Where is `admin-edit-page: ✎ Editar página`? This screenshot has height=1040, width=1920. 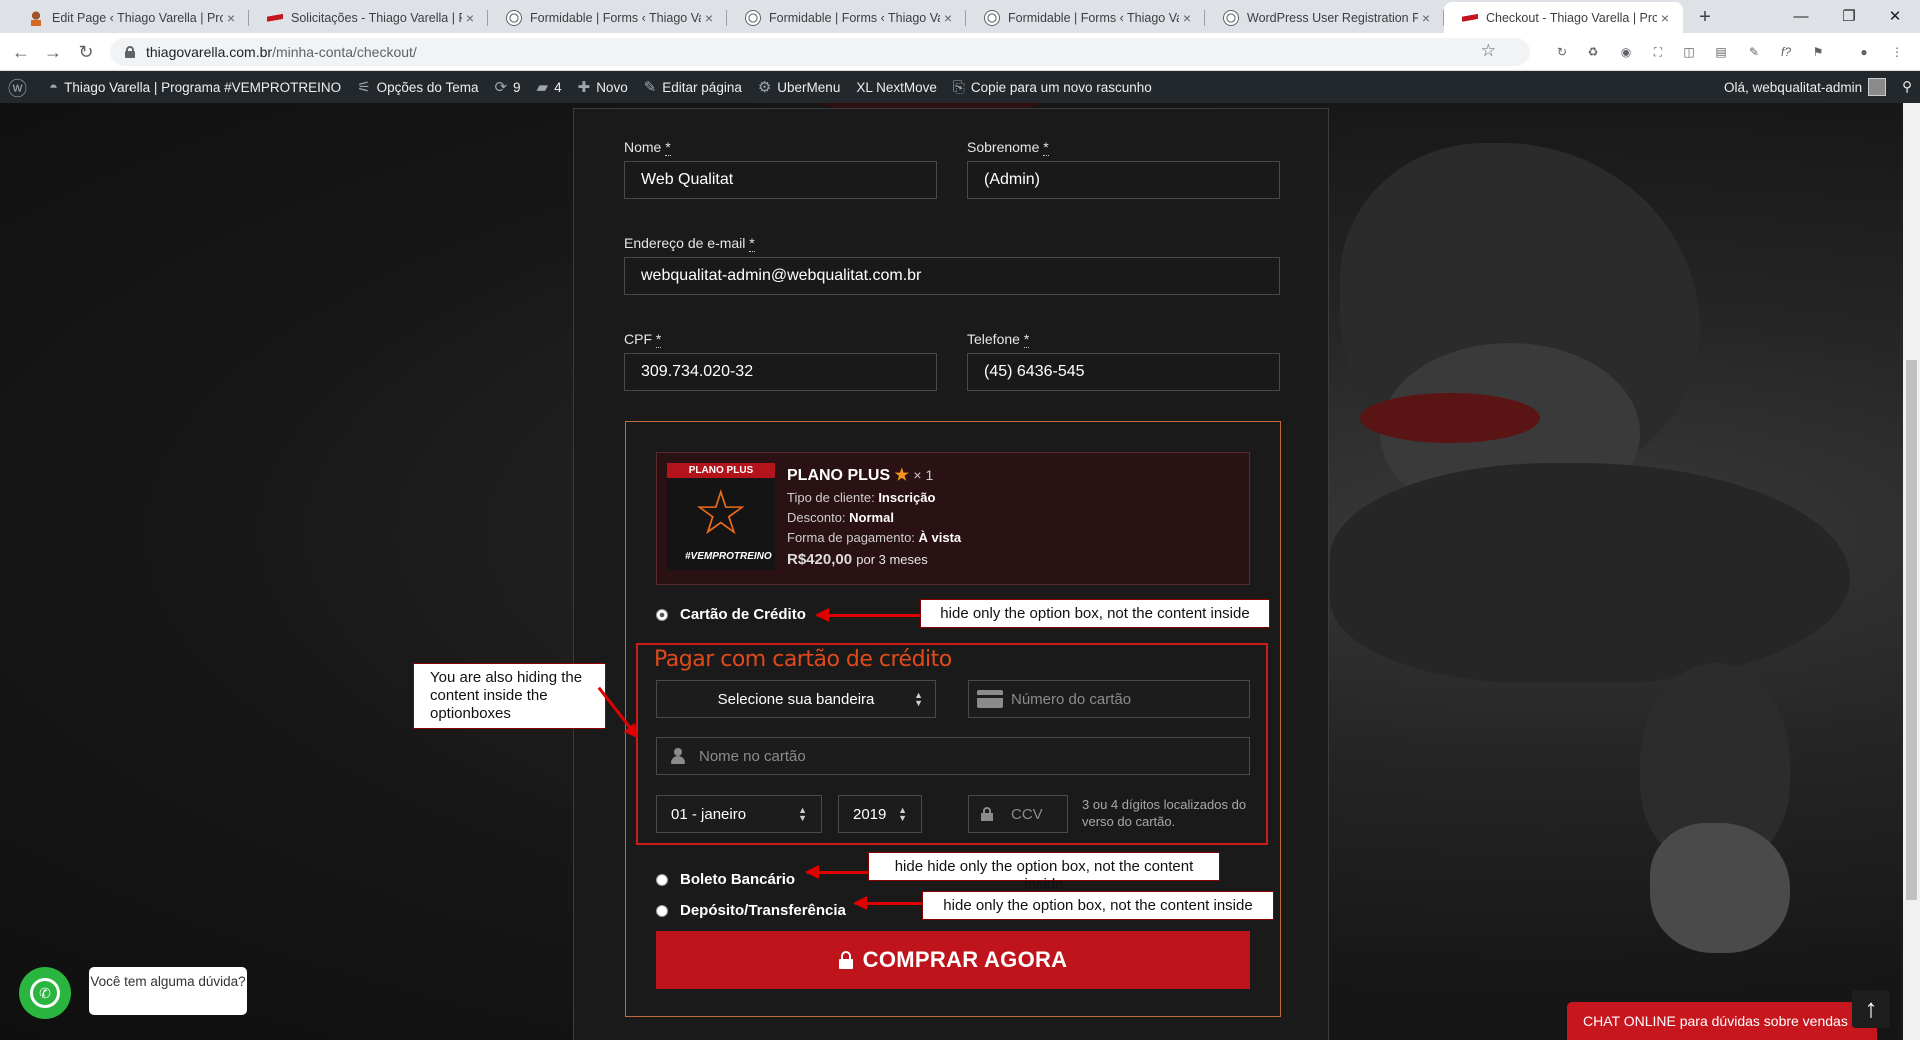
admin-edit-page: ✎ Editar página is located at coordinates (693, 87).